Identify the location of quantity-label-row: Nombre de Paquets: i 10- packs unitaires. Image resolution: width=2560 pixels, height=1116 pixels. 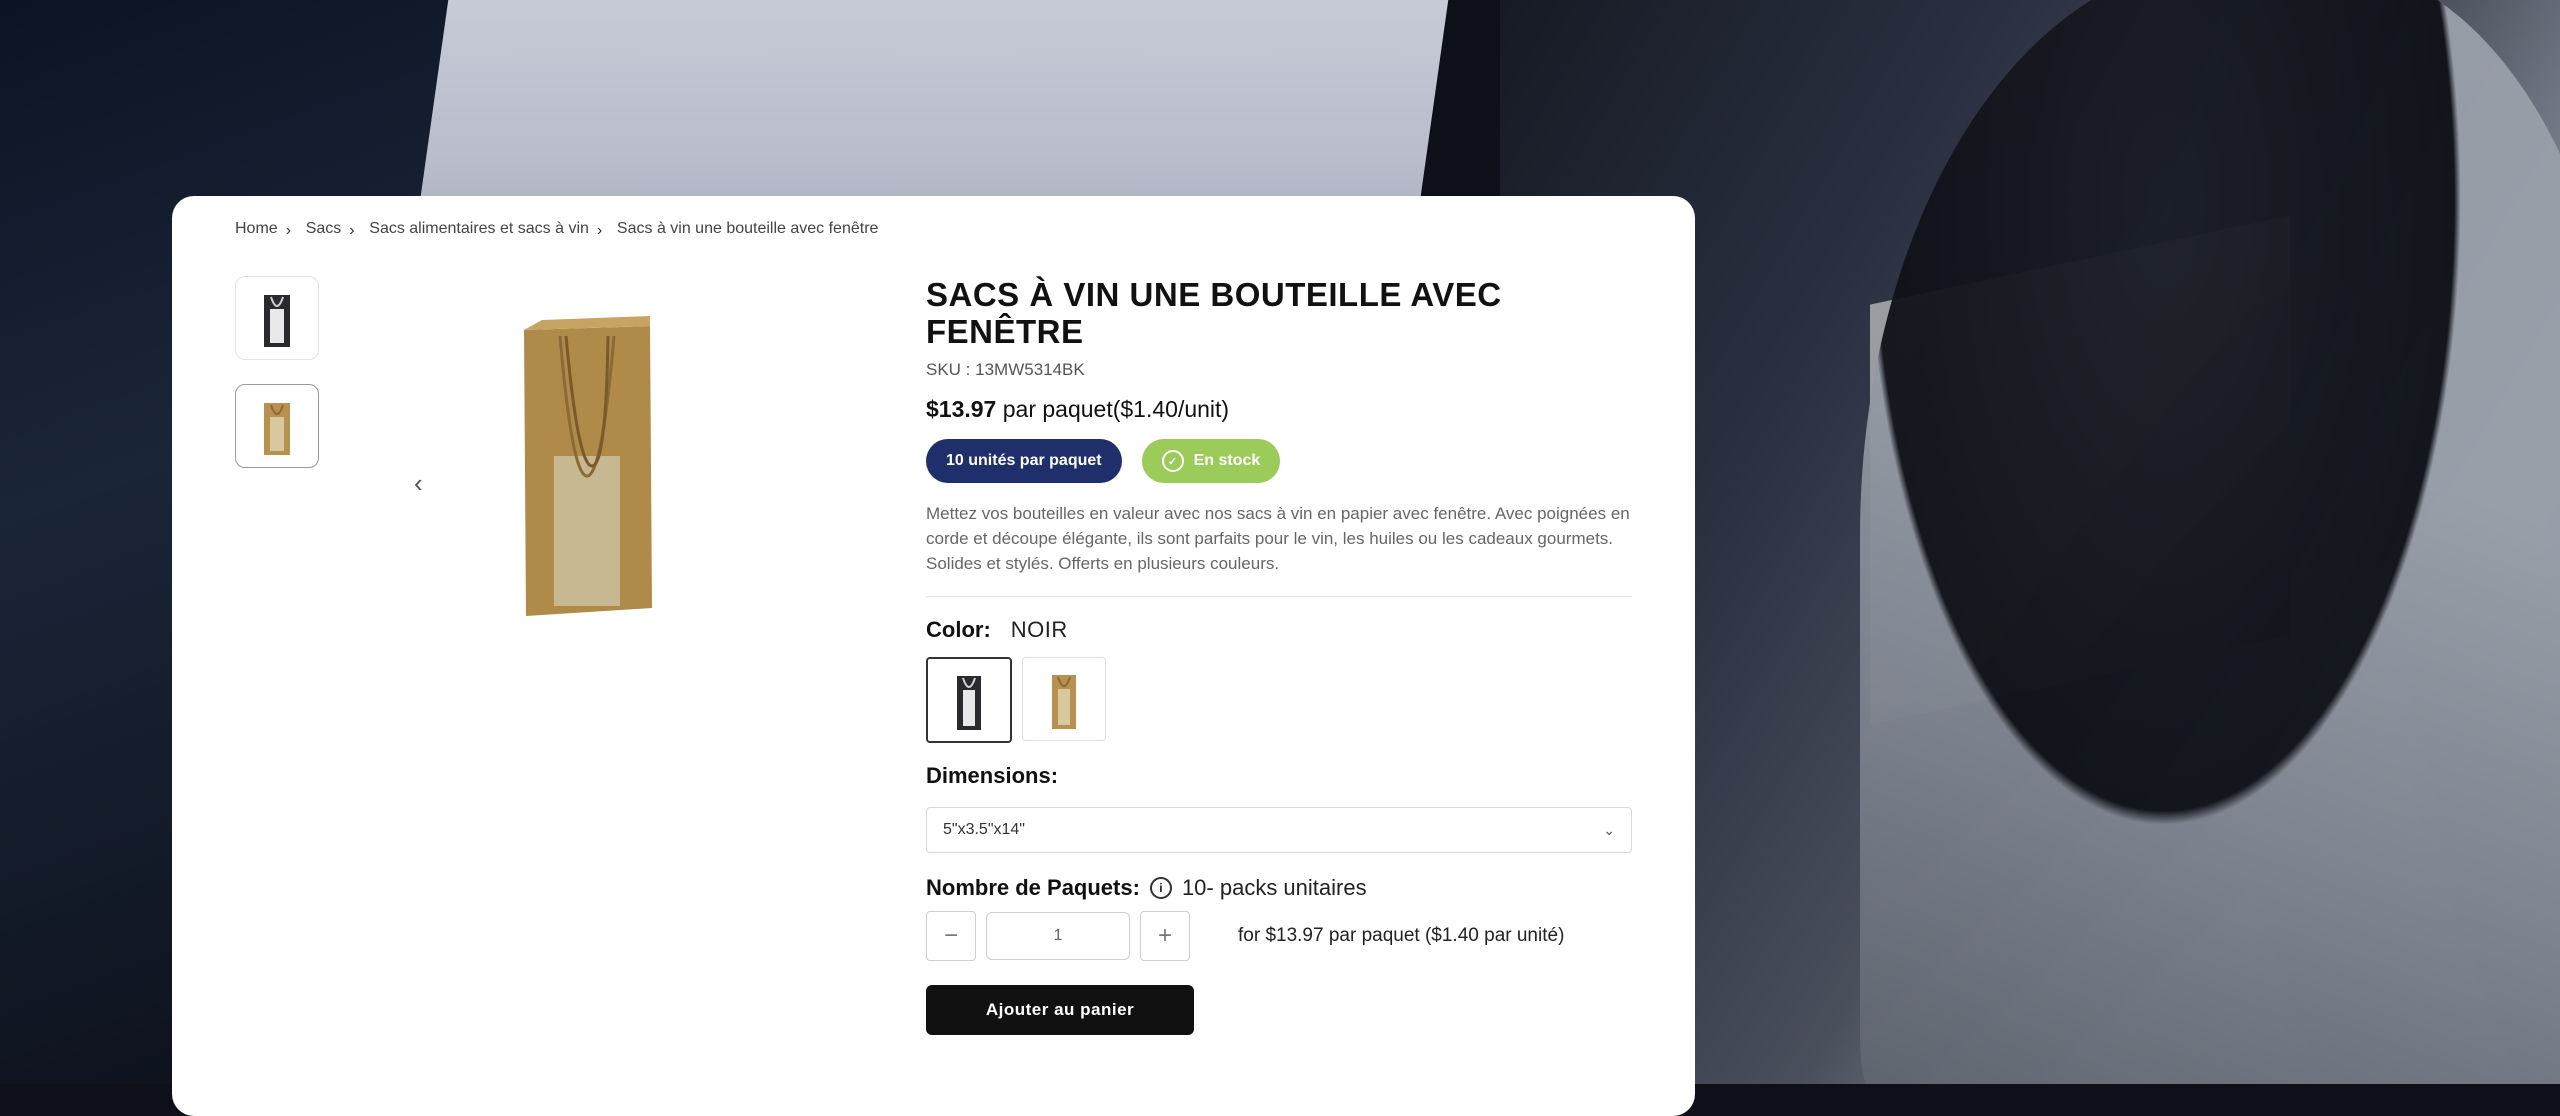
(1279, 888).